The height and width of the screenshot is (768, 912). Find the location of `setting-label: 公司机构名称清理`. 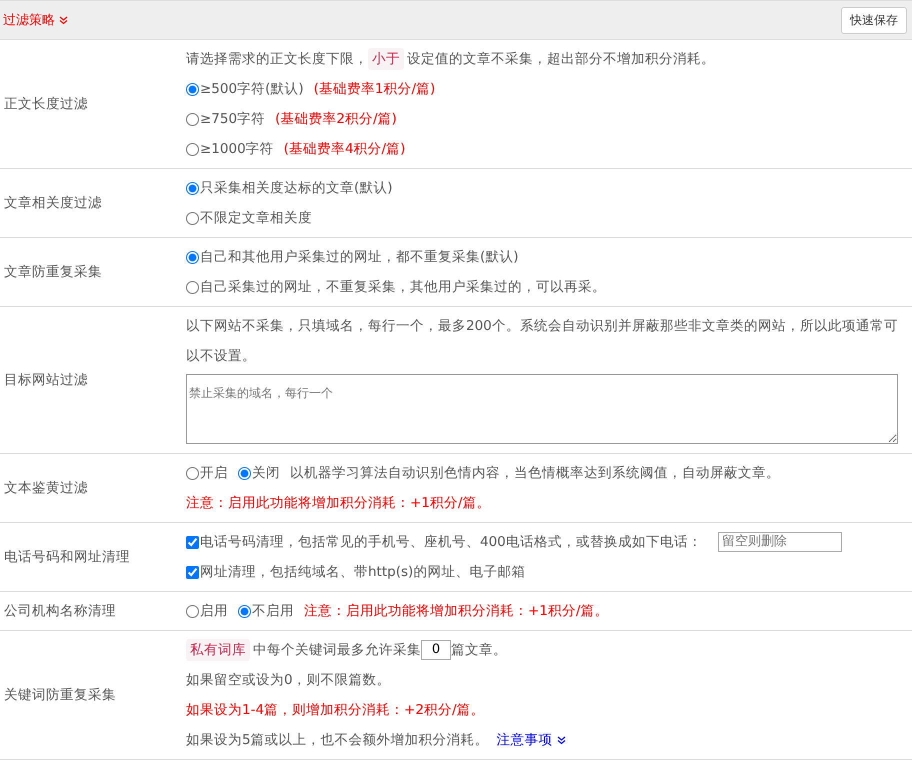

setting-label: 公司机构名称清理 is located at coordinates (60, 611).